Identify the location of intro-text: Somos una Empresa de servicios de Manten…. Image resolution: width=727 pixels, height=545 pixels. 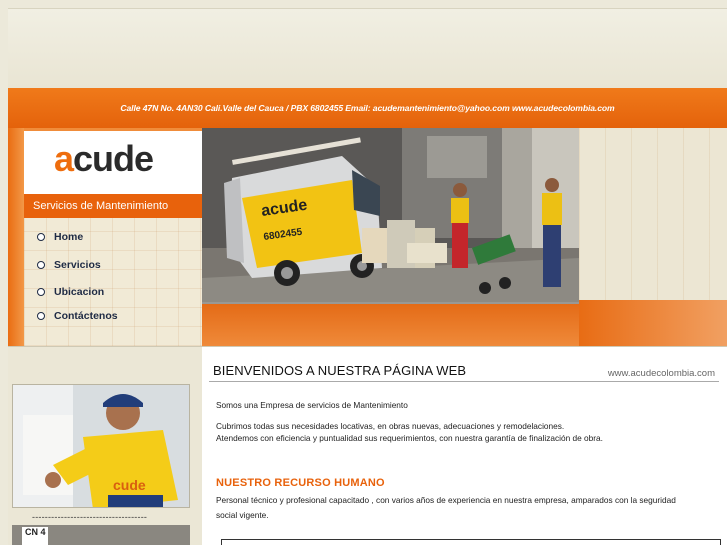
(312, 405).